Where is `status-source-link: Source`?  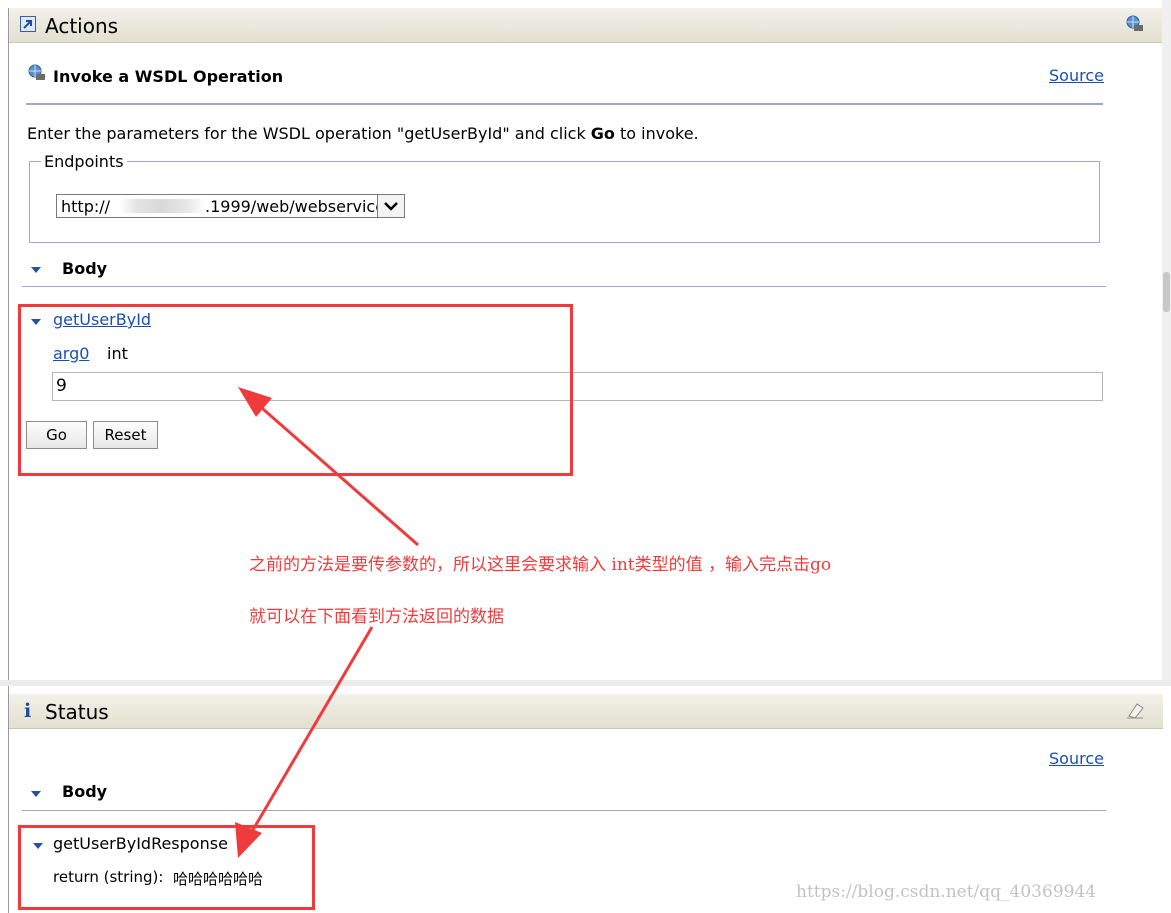
status-source-link: Source is located at coordinates (1076, 758).